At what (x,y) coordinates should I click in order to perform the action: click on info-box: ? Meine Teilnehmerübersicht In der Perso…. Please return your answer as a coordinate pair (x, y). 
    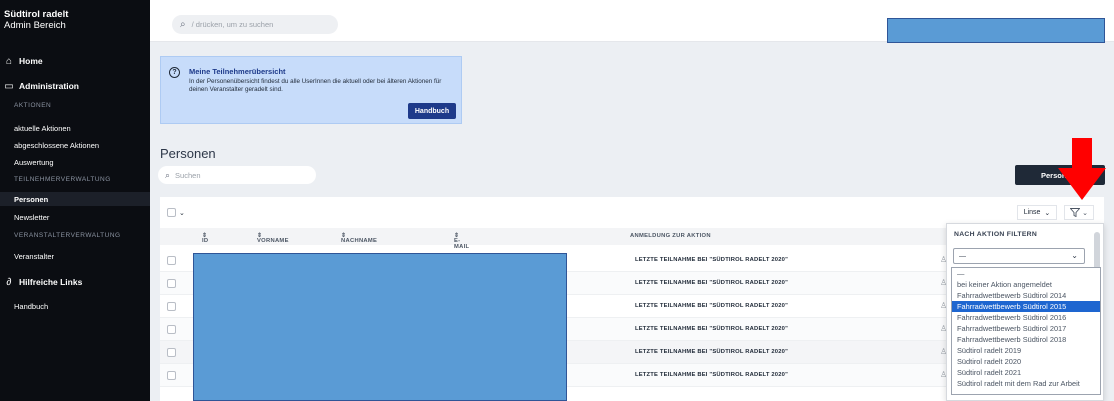
    Looking at the image, I should click on (311, 90).